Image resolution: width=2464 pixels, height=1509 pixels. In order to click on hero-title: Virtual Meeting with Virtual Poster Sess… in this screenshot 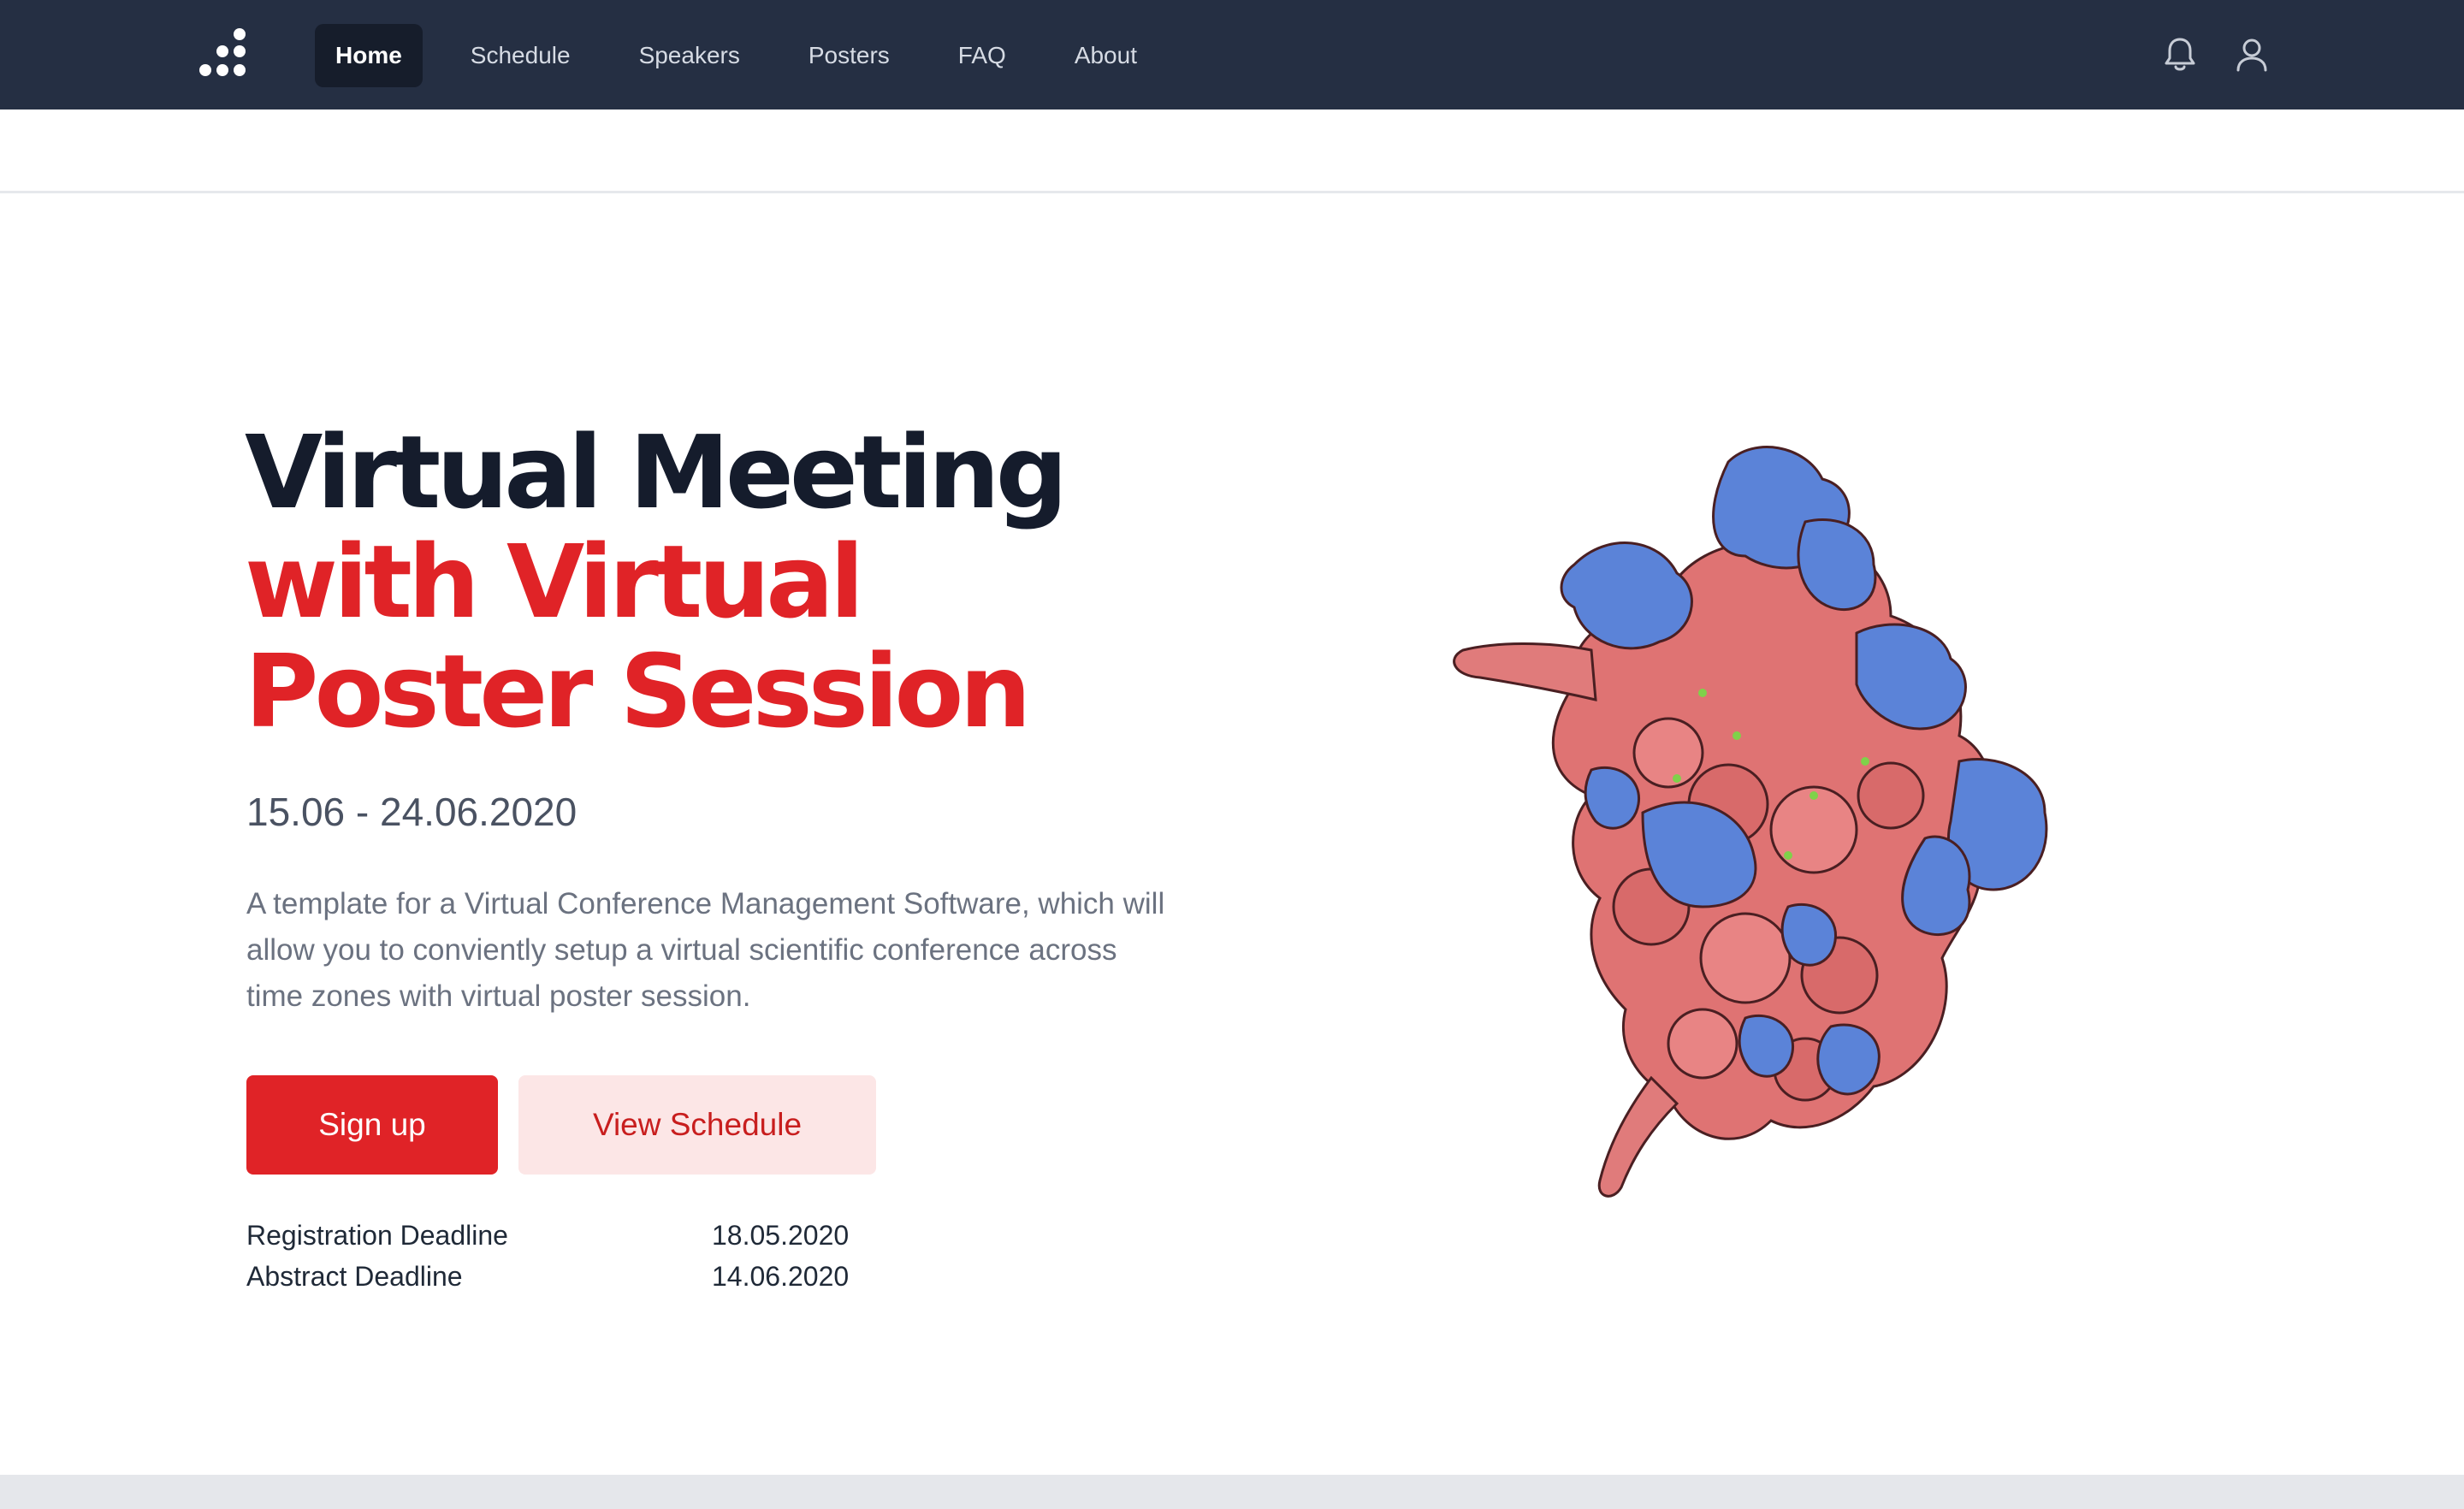, I will do `click(656, 582)`.